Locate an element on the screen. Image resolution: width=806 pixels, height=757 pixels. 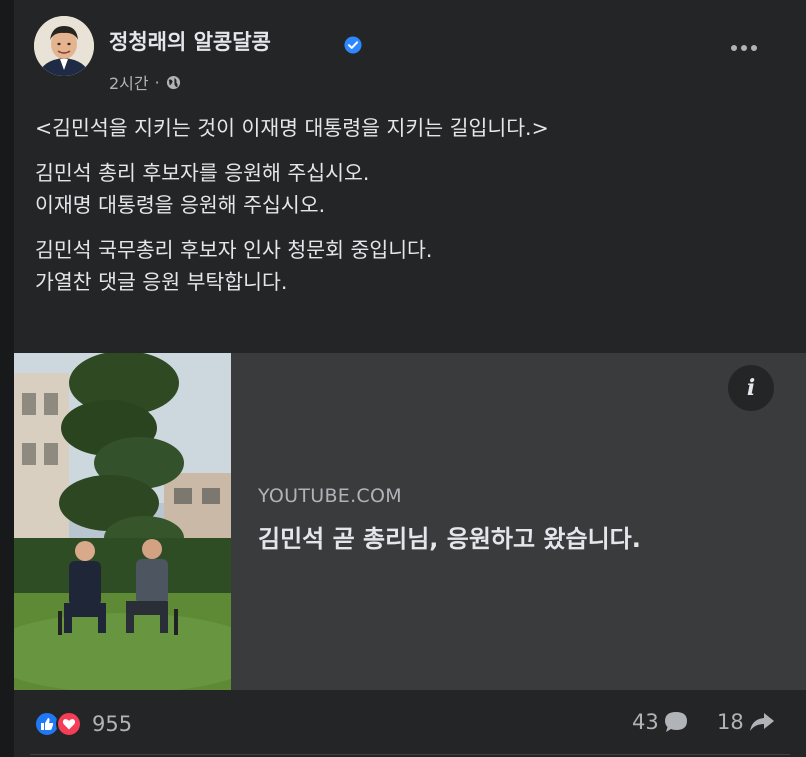
post-header: 정청래의 알콩달콩 2시간 · is located at coordinates (410, 50).